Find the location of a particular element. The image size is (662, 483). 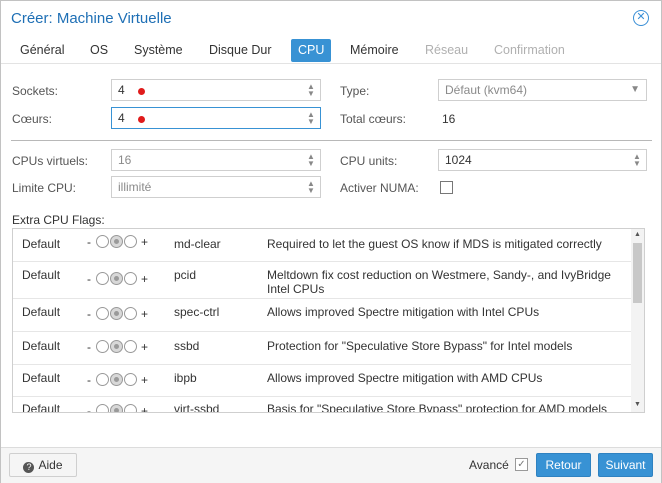

cpu-units-value: 1024 is located at coordinates (458, 160).